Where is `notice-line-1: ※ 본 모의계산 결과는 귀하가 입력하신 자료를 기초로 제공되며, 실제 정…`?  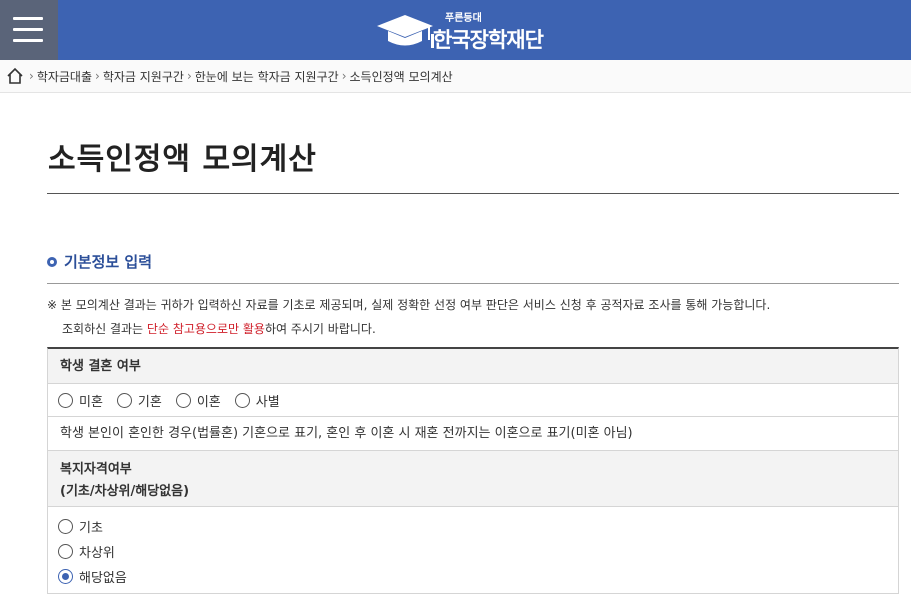
notice-line-1: ※ 본 모의계산 결과는 귀하가 입력하신 자료를 기초로 제공되며, 실제 정… is located at coordinates (409, 305).